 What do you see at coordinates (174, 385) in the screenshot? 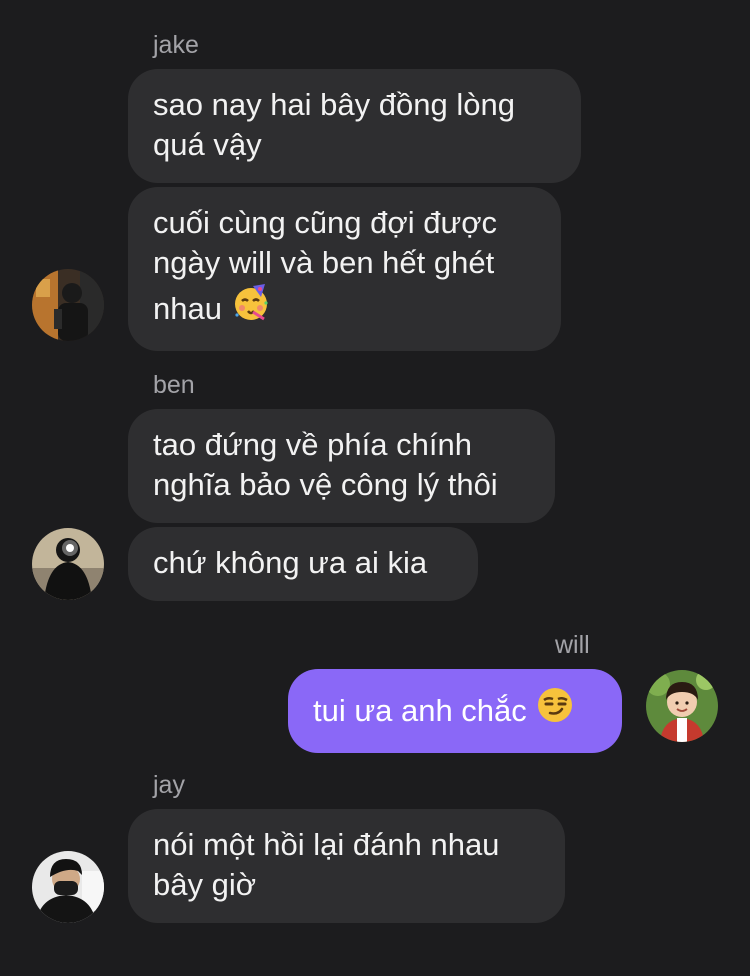
I see `sender-name-ben: ben` at bounding box center [174, 385].